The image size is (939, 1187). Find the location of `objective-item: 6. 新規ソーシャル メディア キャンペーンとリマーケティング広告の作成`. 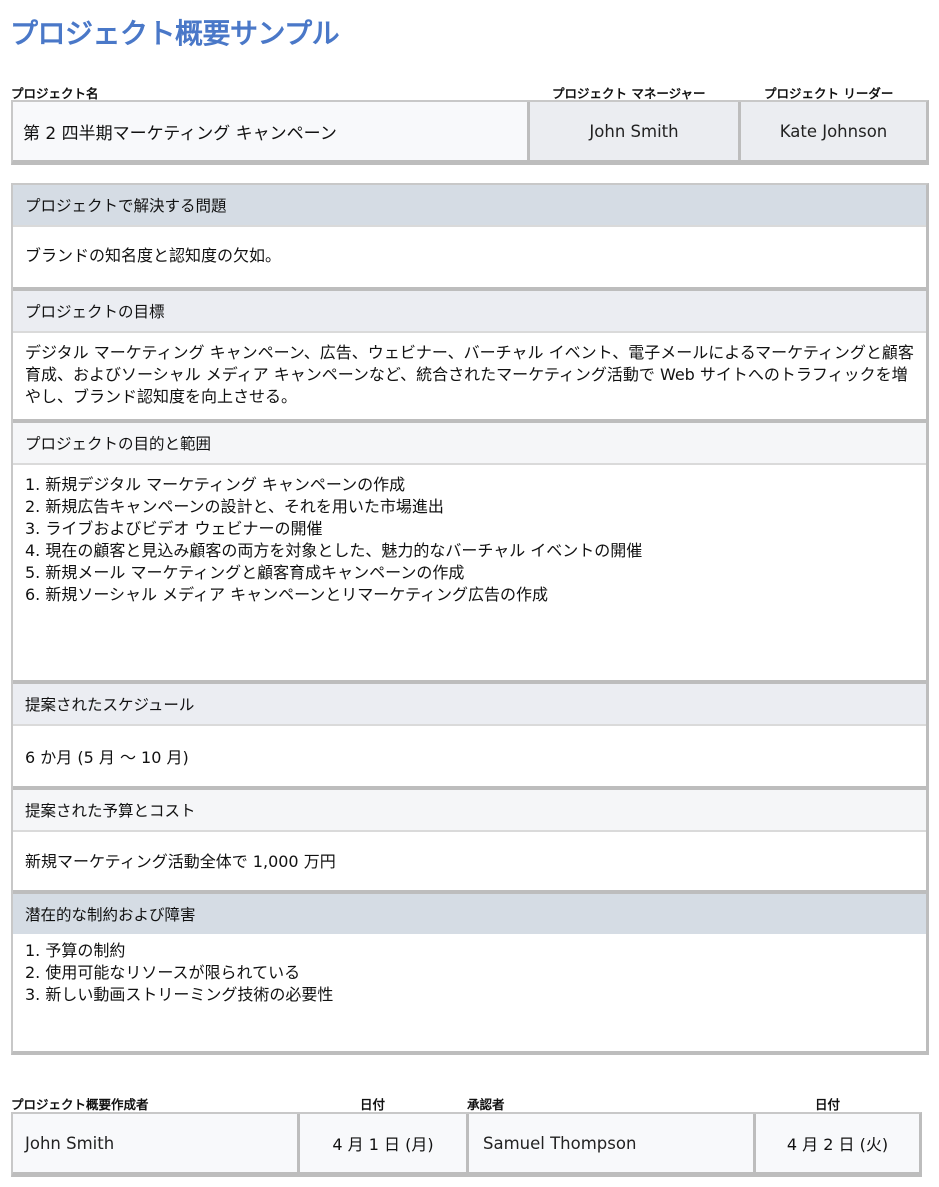

objective-item: 6. 新規ソーシャル メディア キャンペーンとリマーケティング広告の作成 is located at coordinates (287, 594).